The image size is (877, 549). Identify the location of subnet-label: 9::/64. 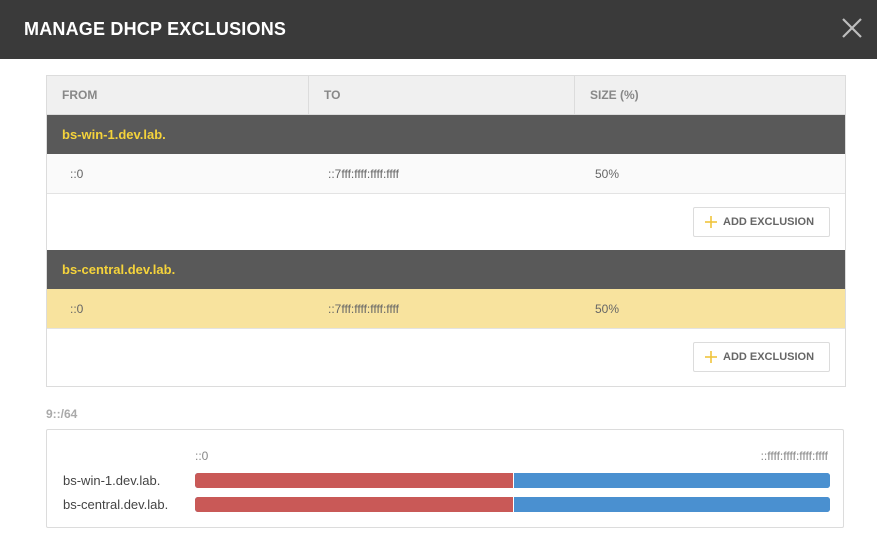
(62, 414).